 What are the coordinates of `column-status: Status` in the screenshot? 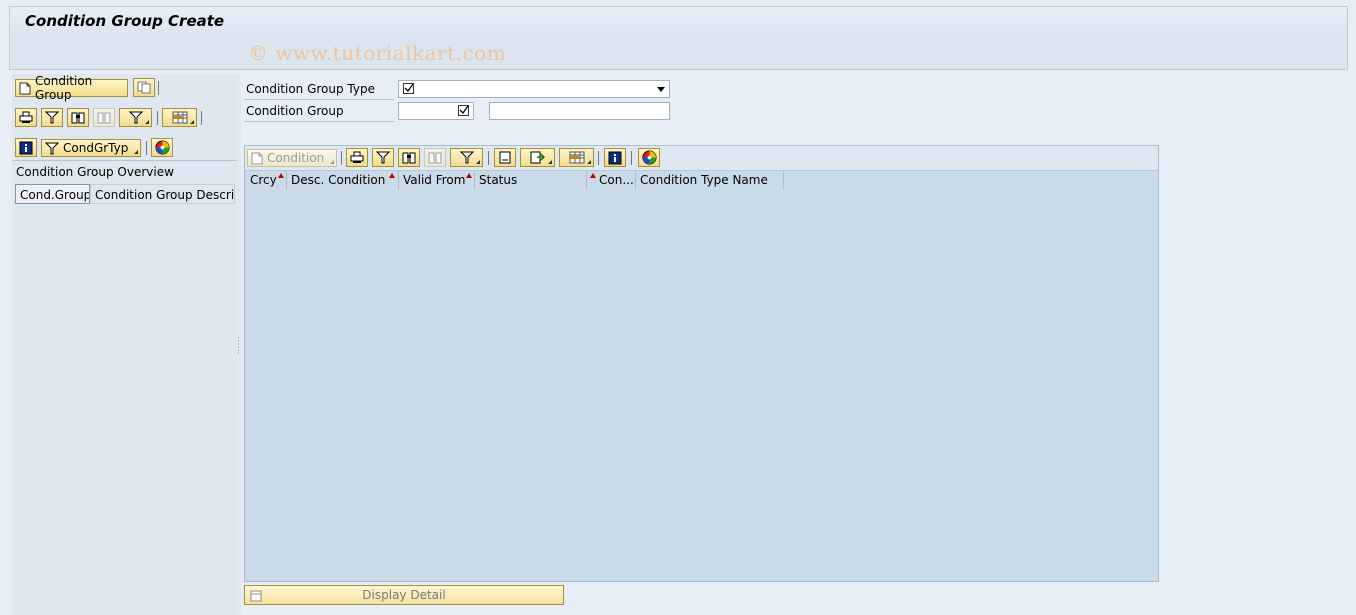 It's located at (531, 180).